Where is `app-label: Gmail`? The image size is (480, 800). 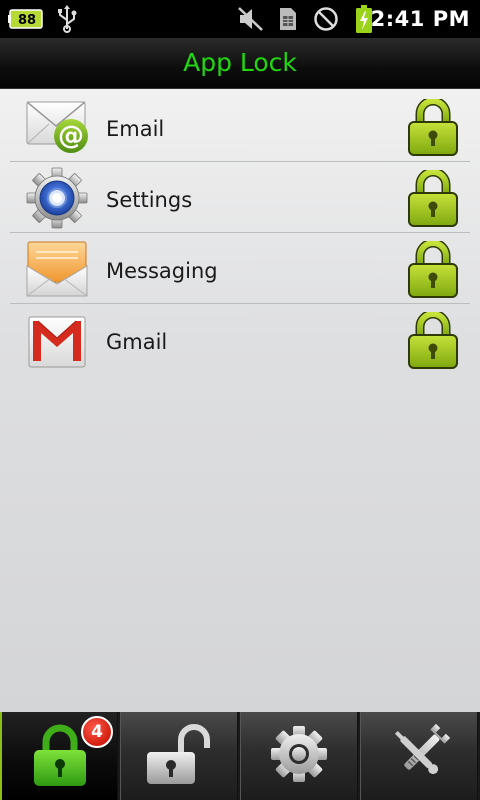 app-label: Gmail is located at coordinates (137, 342).